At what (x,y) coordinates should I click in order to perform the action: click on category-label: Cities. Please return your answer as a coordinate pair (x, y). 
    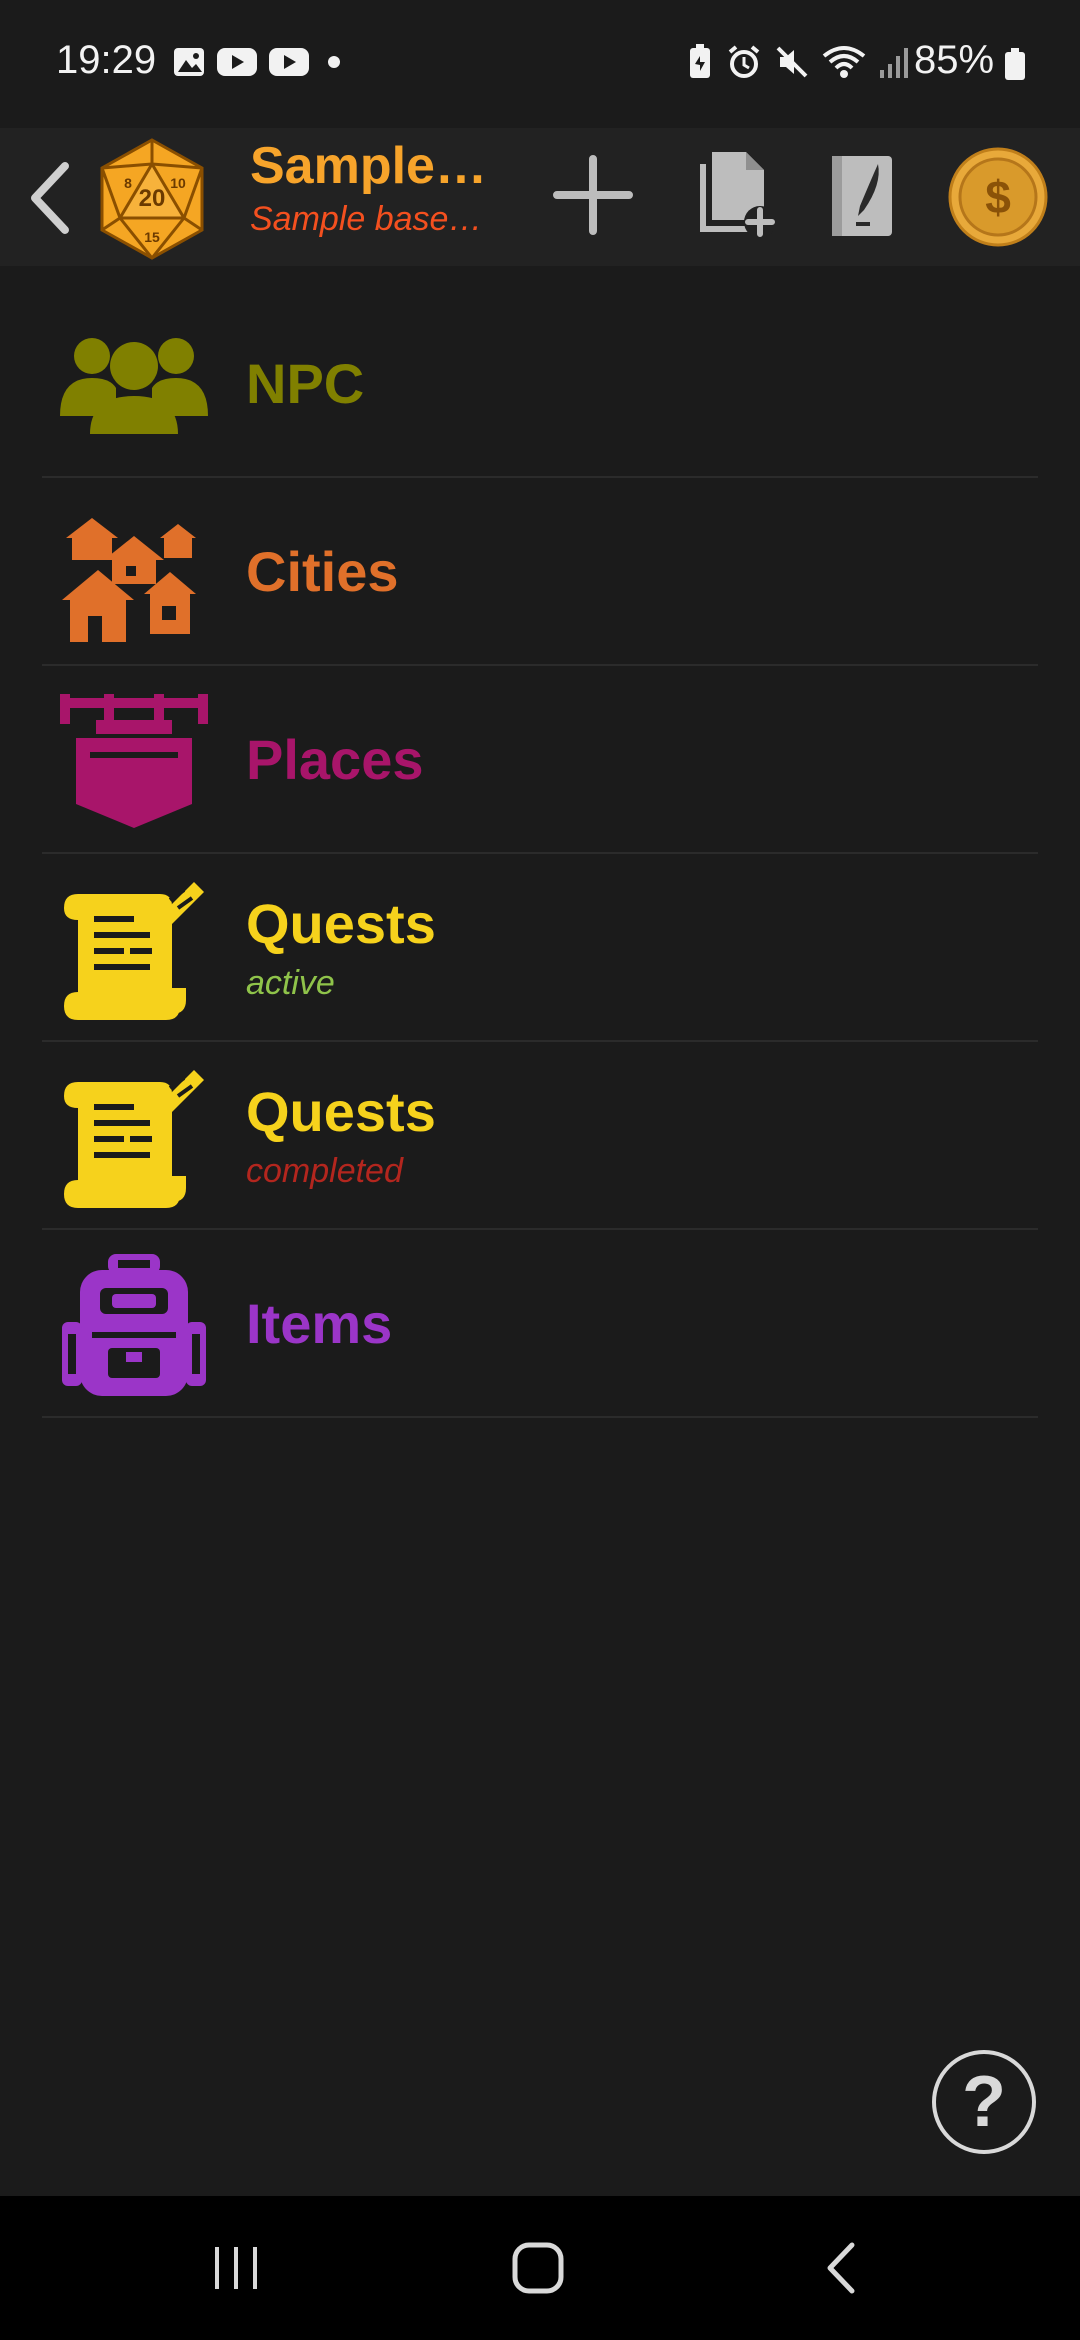
    Looking at the image, I should click on (322, 571).